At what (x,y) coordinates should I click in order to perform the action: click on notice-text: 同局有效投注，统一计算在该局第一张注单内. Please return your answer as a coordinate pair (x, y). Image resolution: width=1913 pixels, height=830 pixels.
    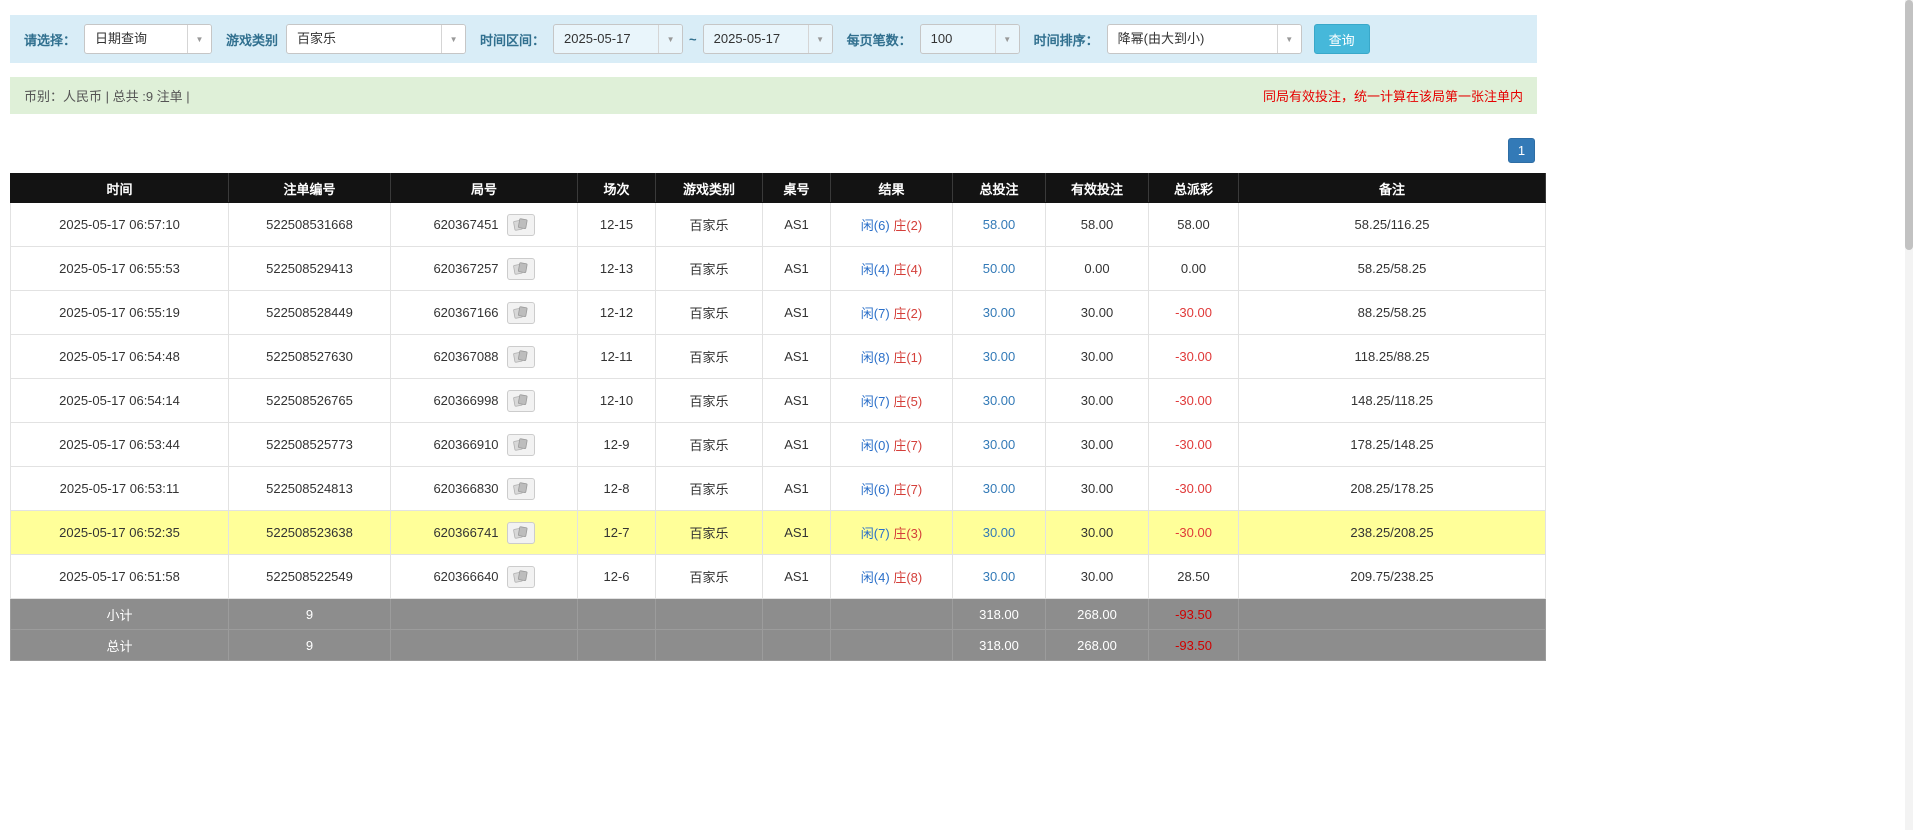
    Looking at the image, I should click on (1392, 96).